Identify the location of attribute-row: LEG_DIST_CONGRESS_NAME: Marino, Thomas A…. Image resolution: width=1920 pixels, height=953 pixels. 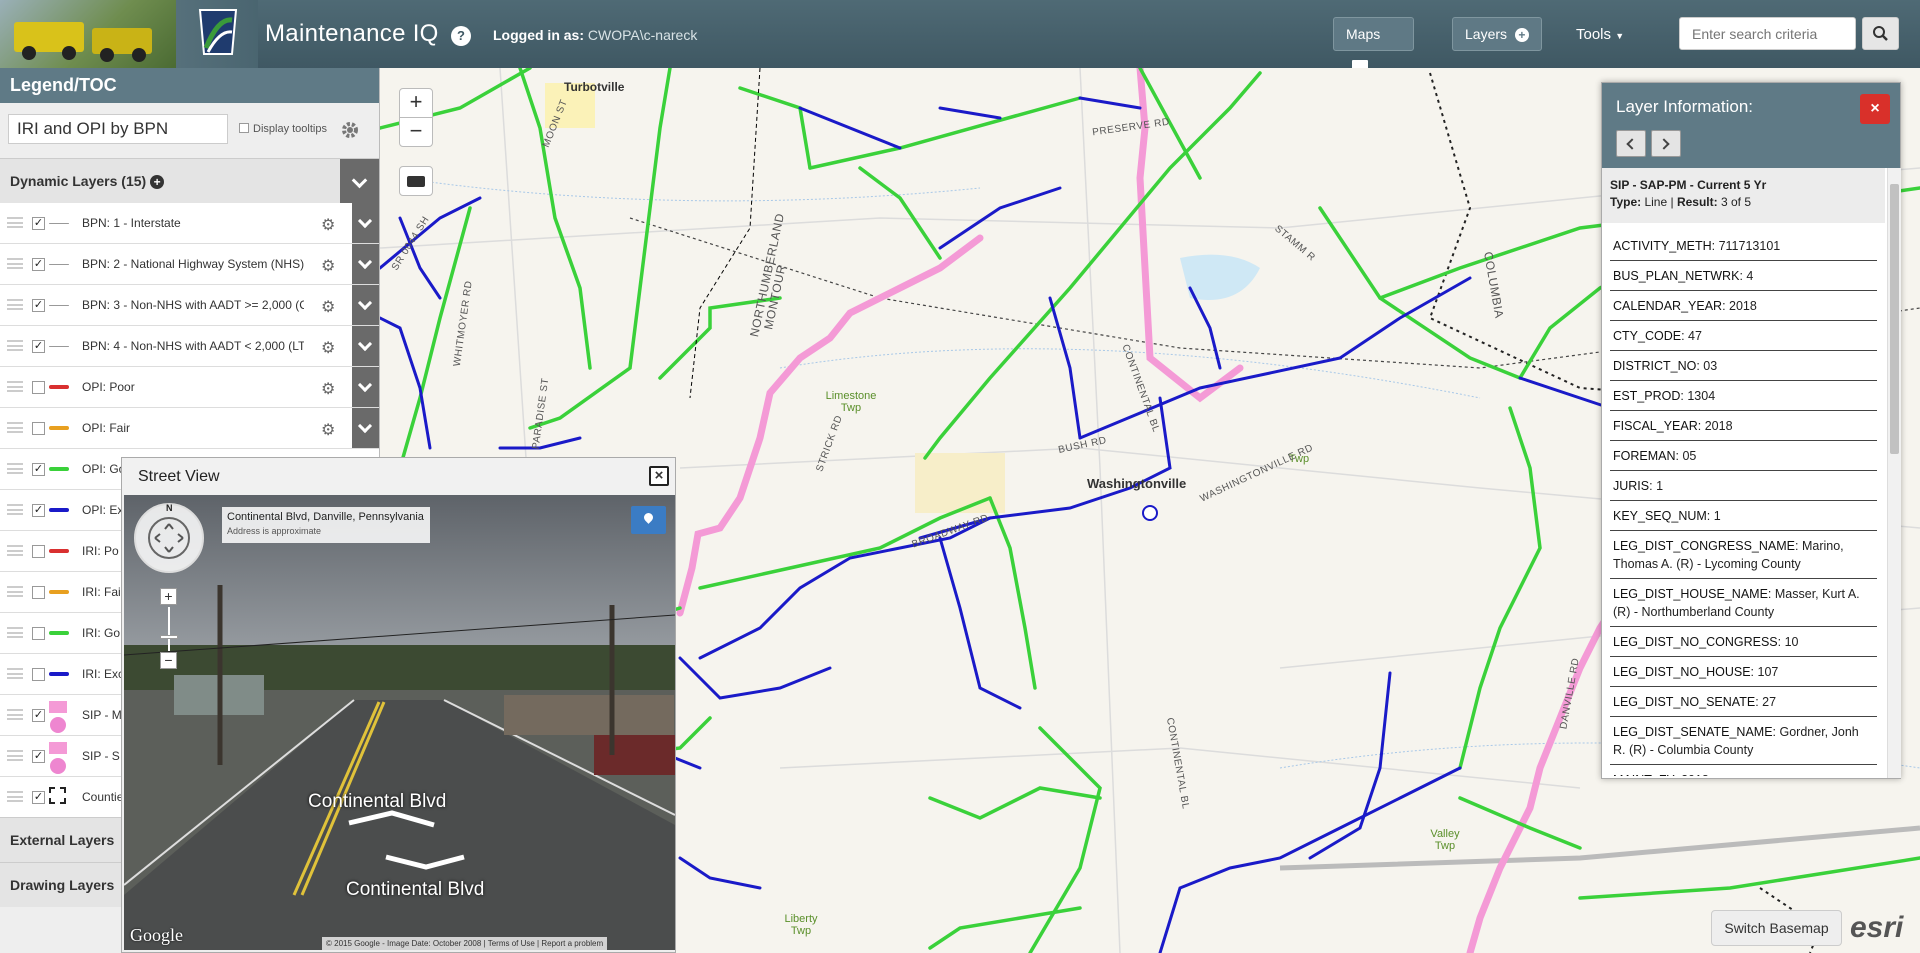
(1743, 555).